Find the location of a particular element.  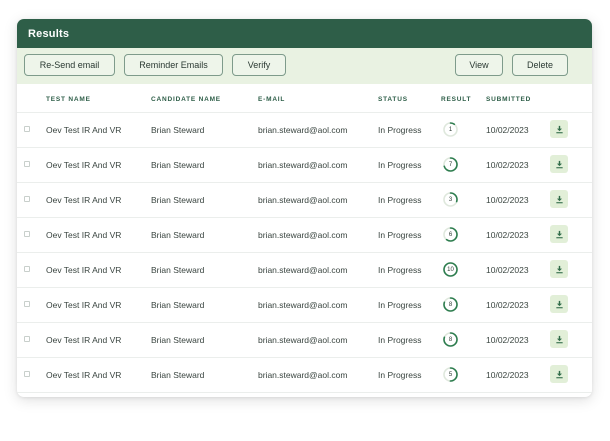

result-progress-ring: 7 is located at coordinates (450, 164).